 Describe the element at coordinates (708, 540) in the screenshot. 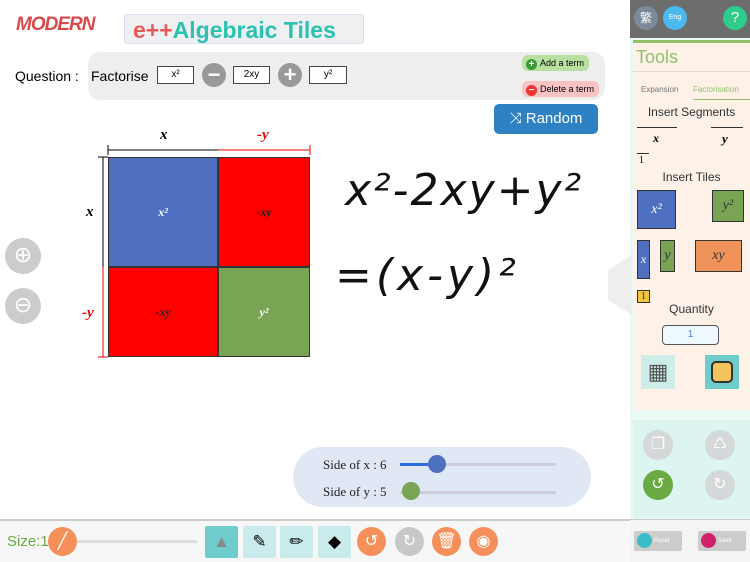

I see `save-icon` at that location.